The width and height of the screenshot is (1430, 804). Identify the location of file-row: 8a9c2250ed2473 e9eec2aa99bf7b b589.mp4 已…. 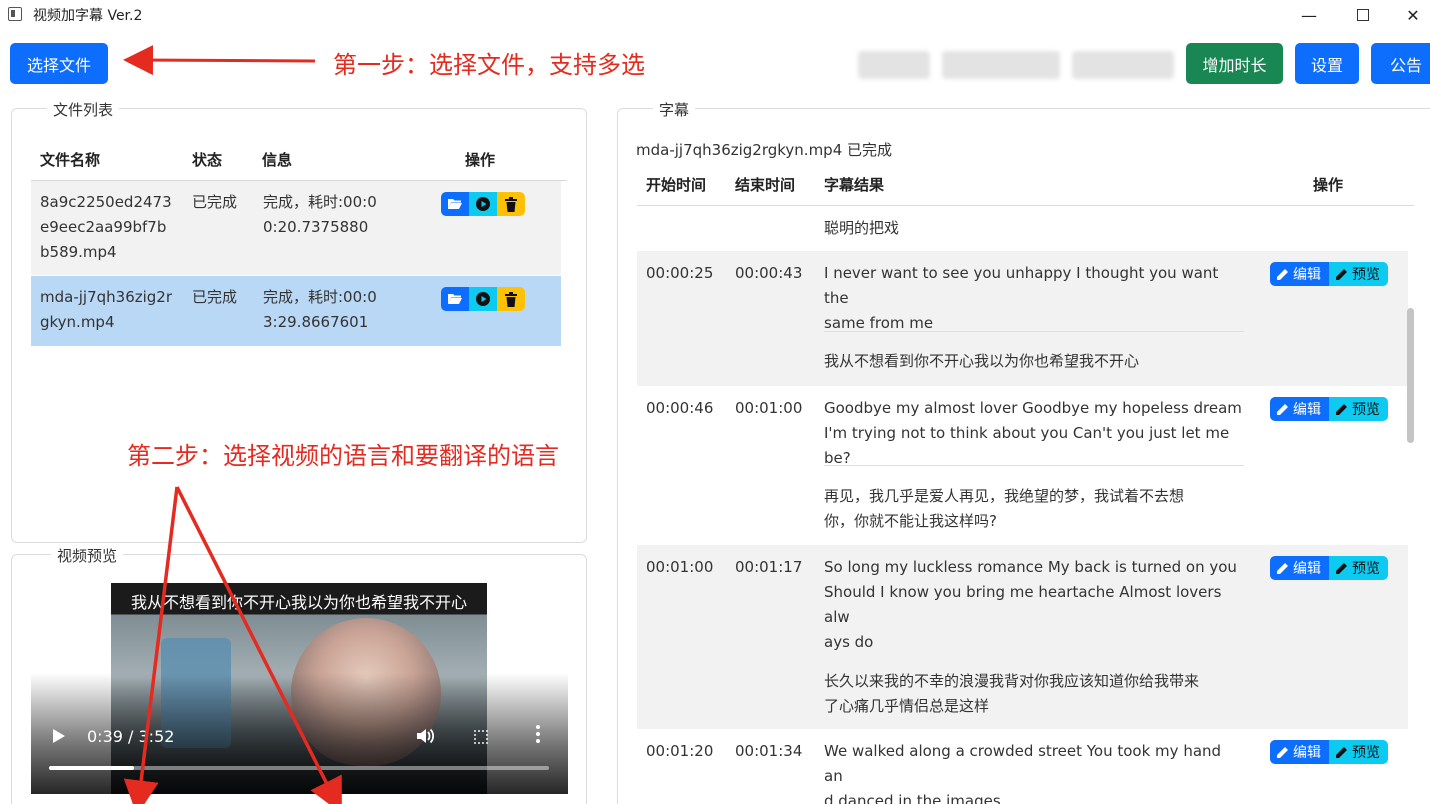
(296, 228).